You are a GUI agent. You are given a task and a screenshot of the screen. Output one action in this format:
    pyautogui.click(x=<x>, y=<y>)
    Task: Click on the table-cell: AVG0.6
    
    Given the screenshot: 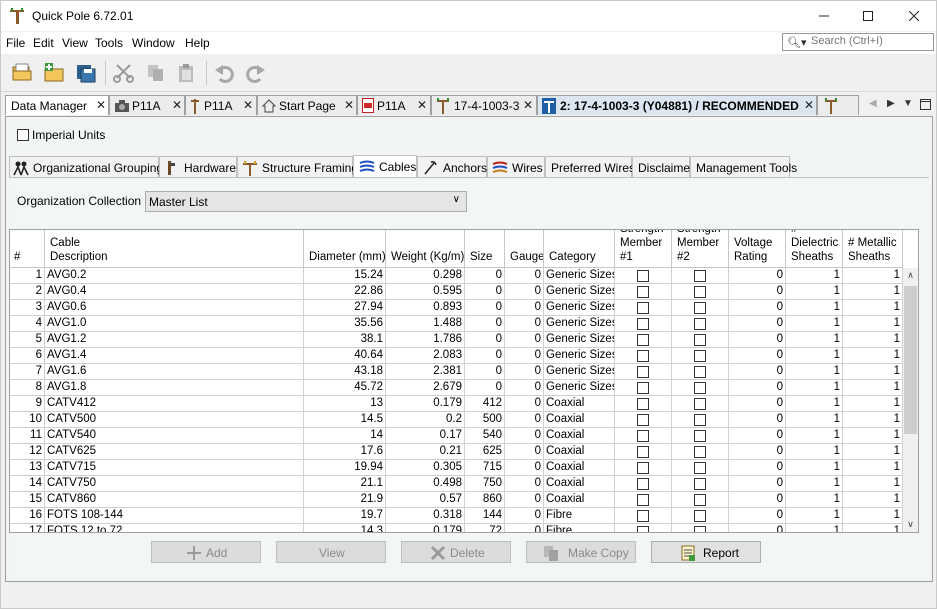 What is the action you would take?
    pyautogui.click(x=174, y=308)
    